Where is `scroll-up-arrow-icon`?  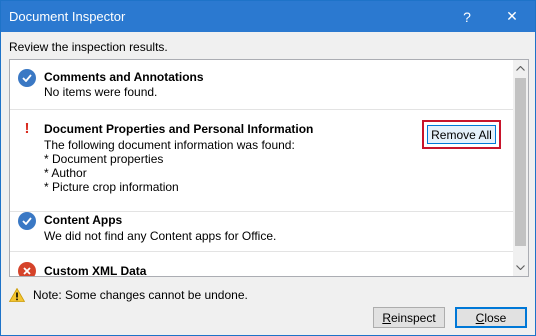
scroll-up-arrow-icon is located at coordinates (520, 68).